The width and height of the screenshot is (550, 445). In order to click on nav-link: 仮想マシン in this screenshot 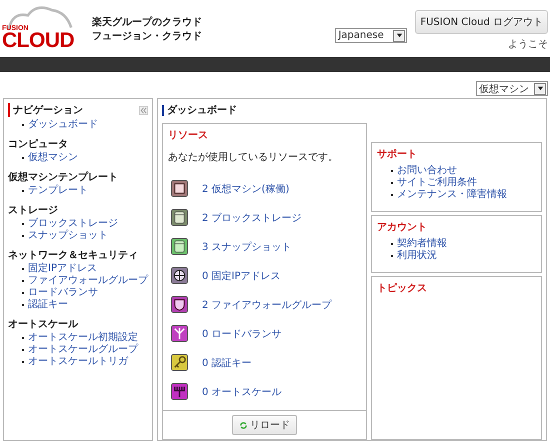, I will do `click(53, 158)`.